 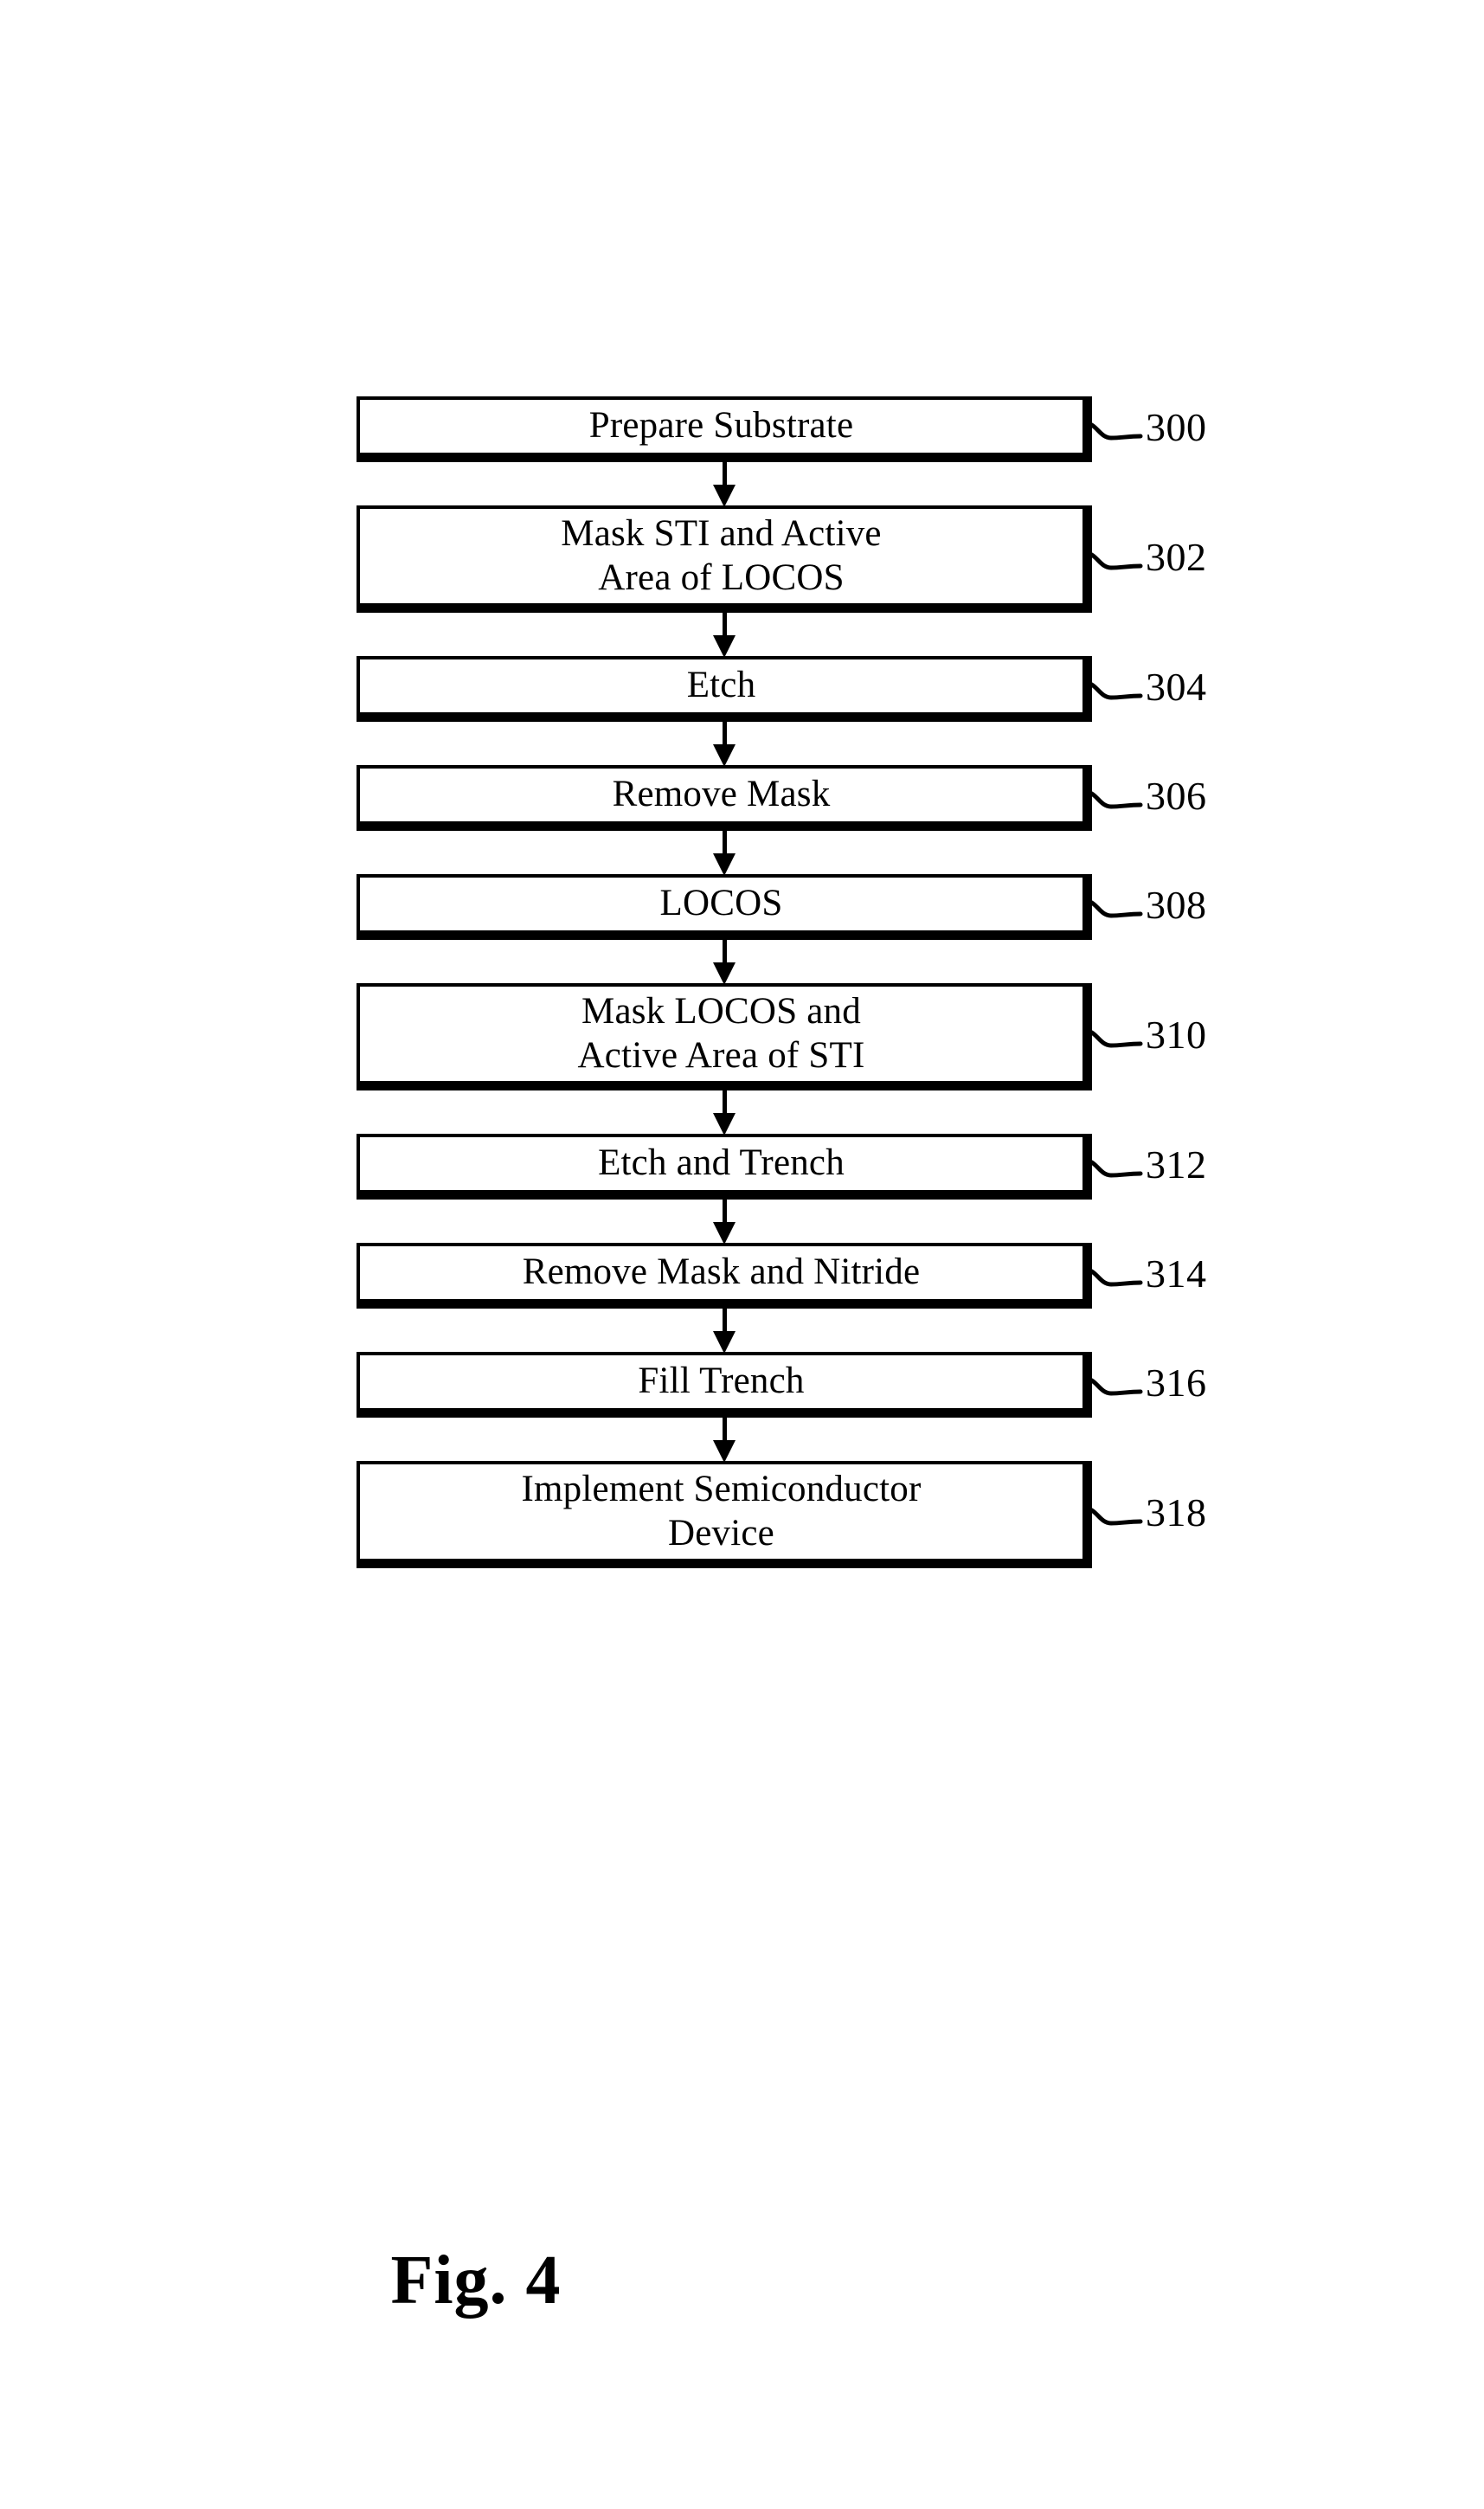 I want to click on reference-number: 302, so click(x=1177, y=557).